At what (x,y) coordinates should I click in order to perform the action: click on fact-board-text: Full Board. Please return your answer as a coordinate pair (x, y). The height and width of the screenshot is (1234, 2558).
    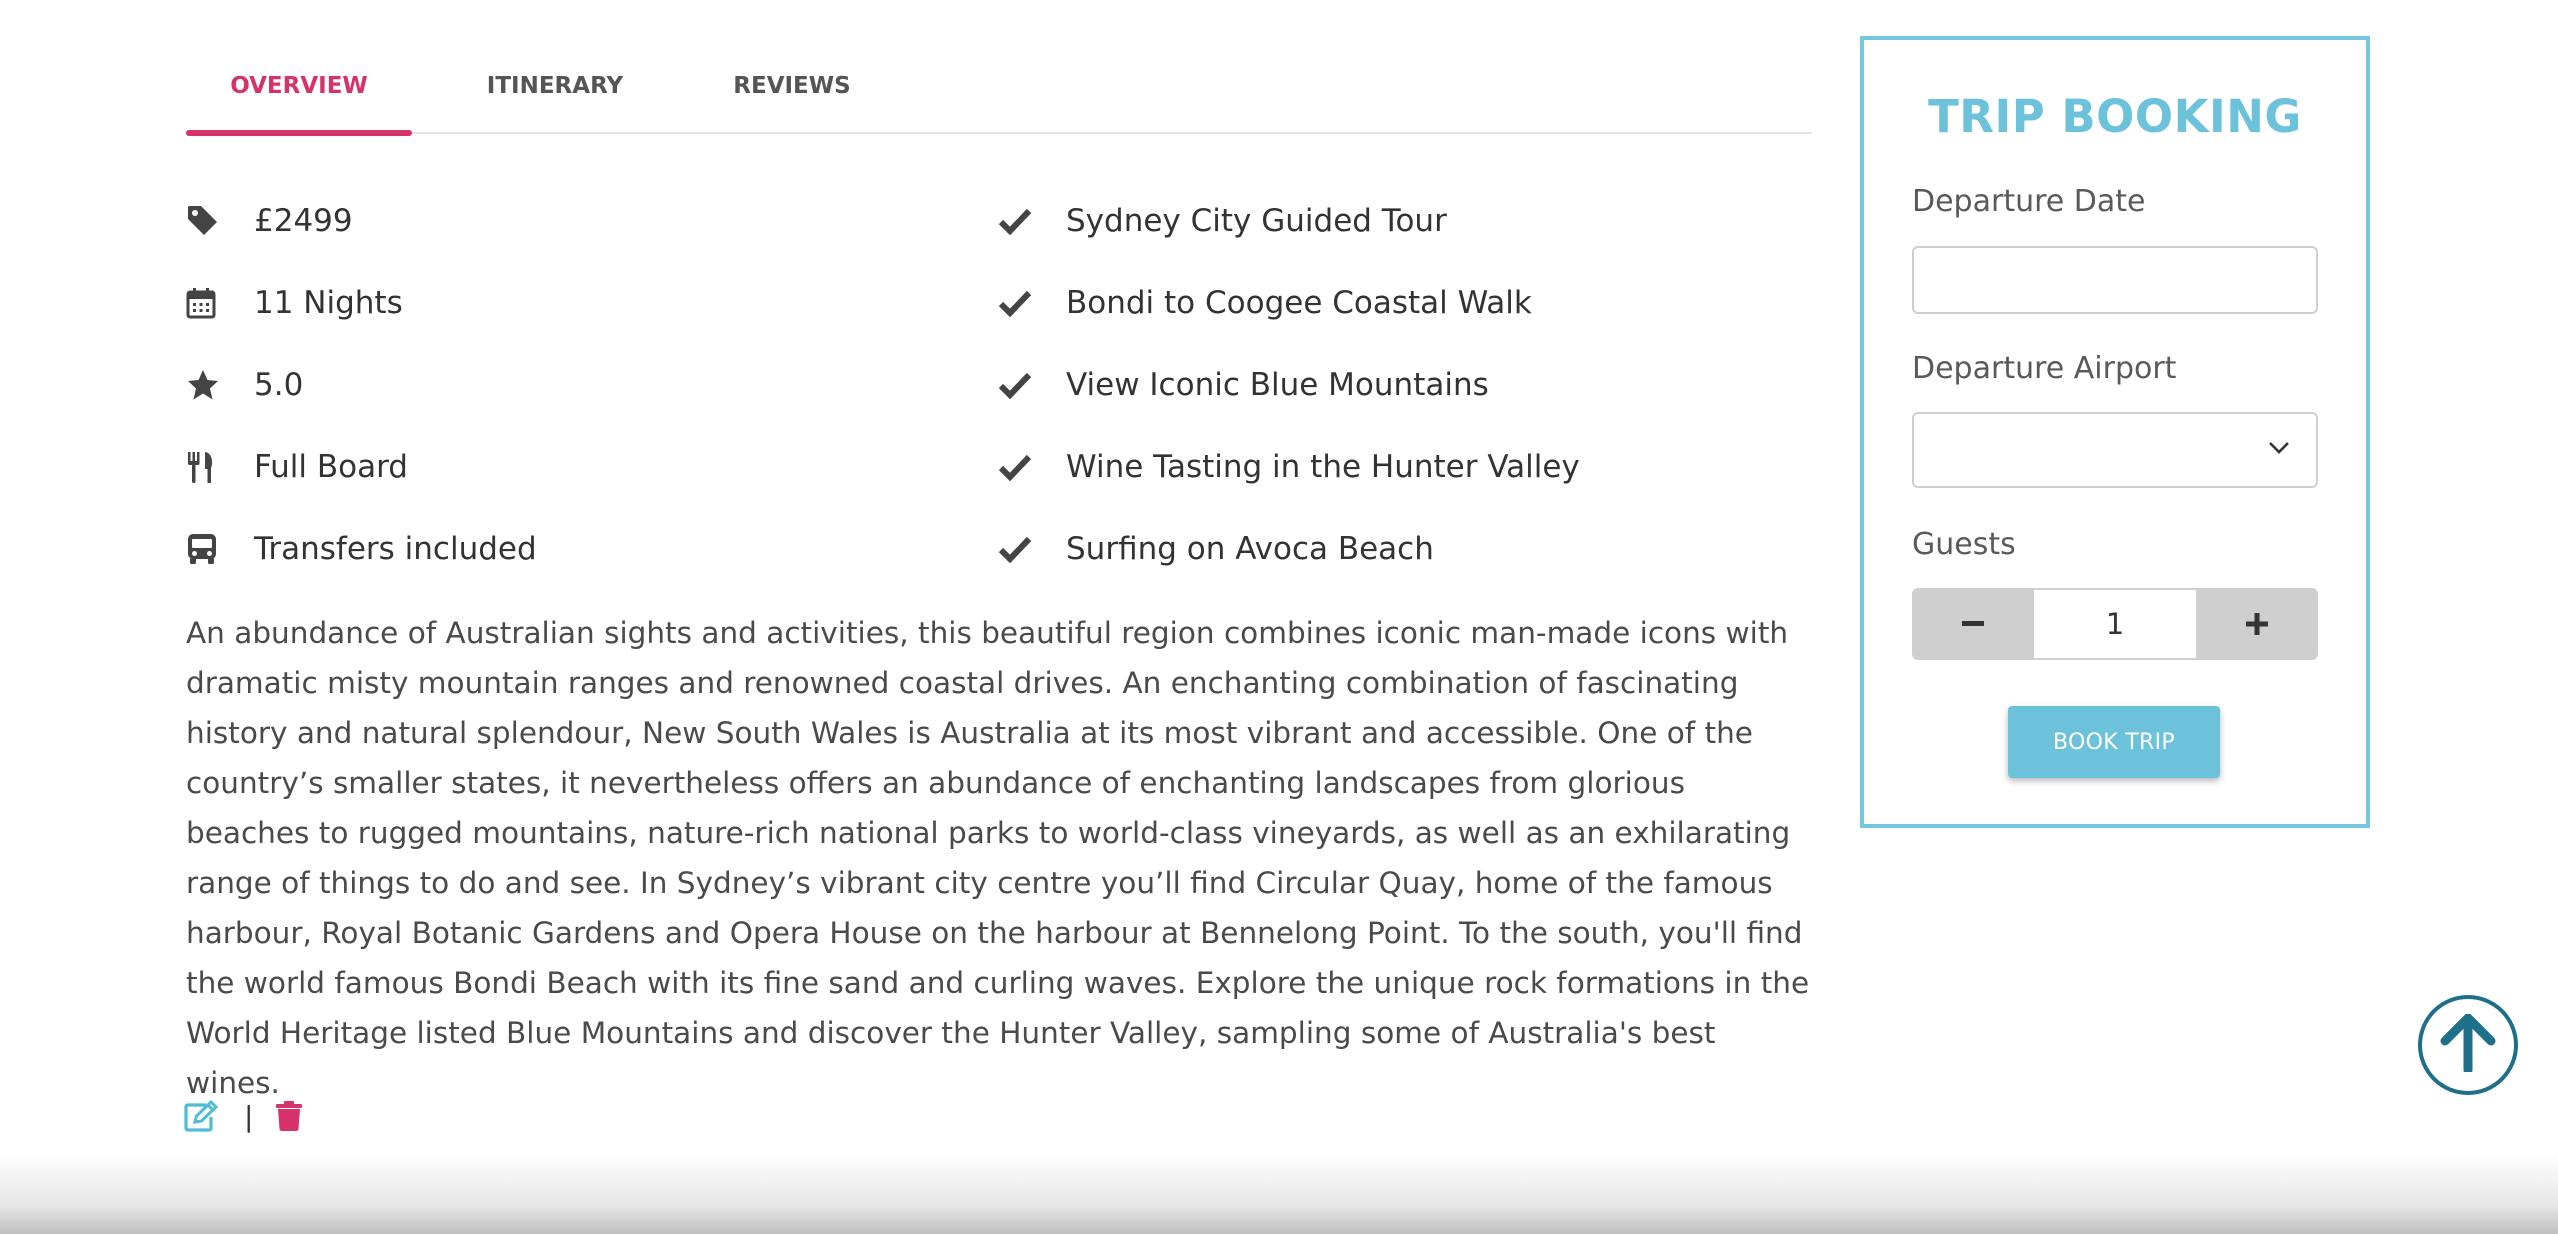
    Looking at the image, I should click on (331, 467).